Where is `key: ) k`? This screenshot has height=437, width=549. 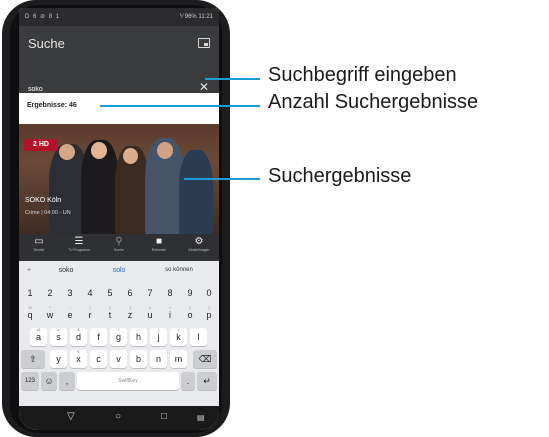
key: ) k is located at coordinates (178, 336).